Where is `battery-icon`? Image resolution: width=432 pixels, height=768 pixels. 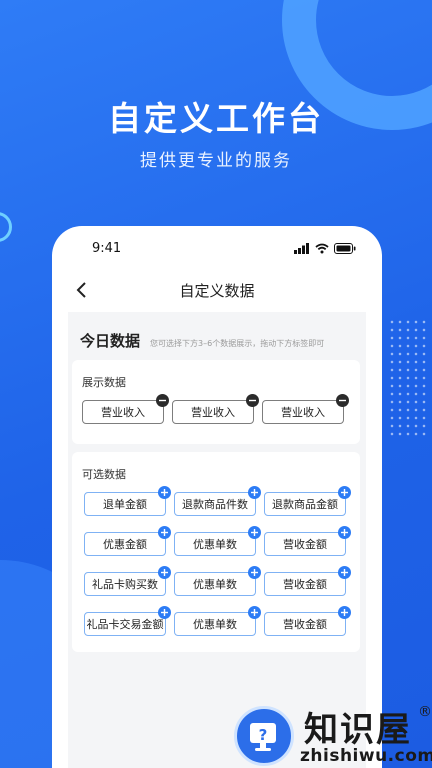 battery-icon is located at coordinates (345, 248).